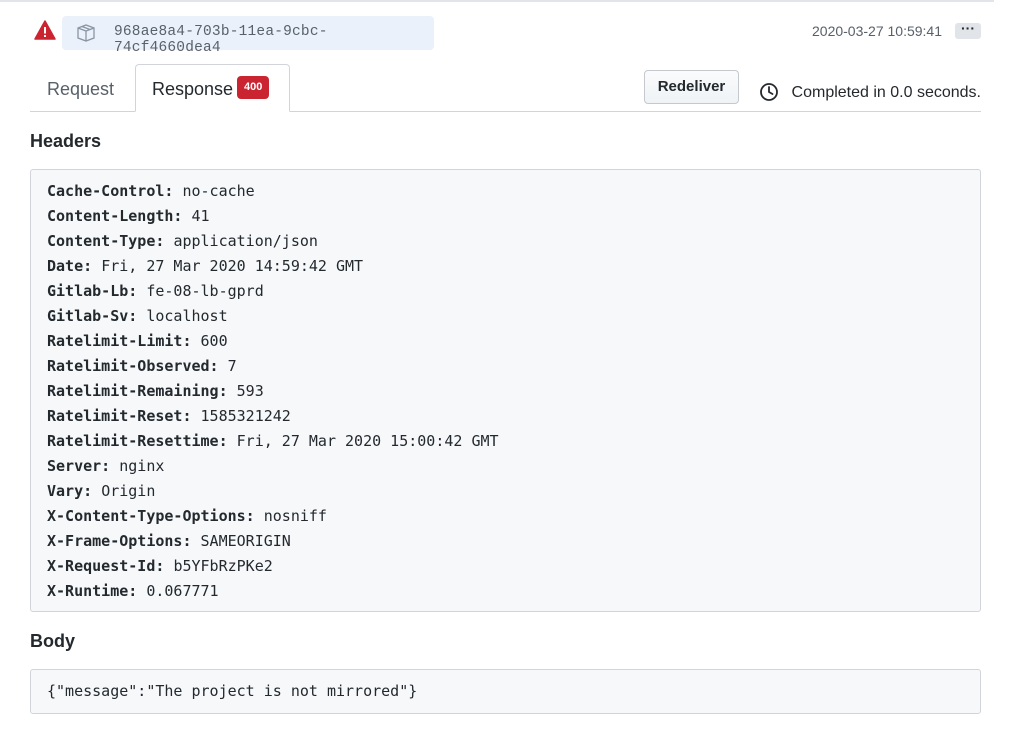 The width and height of the screenshot is (1024, 733). I want to click on delivery-timestamp: 2020-03-27 10:59:41, so click(877, 31).